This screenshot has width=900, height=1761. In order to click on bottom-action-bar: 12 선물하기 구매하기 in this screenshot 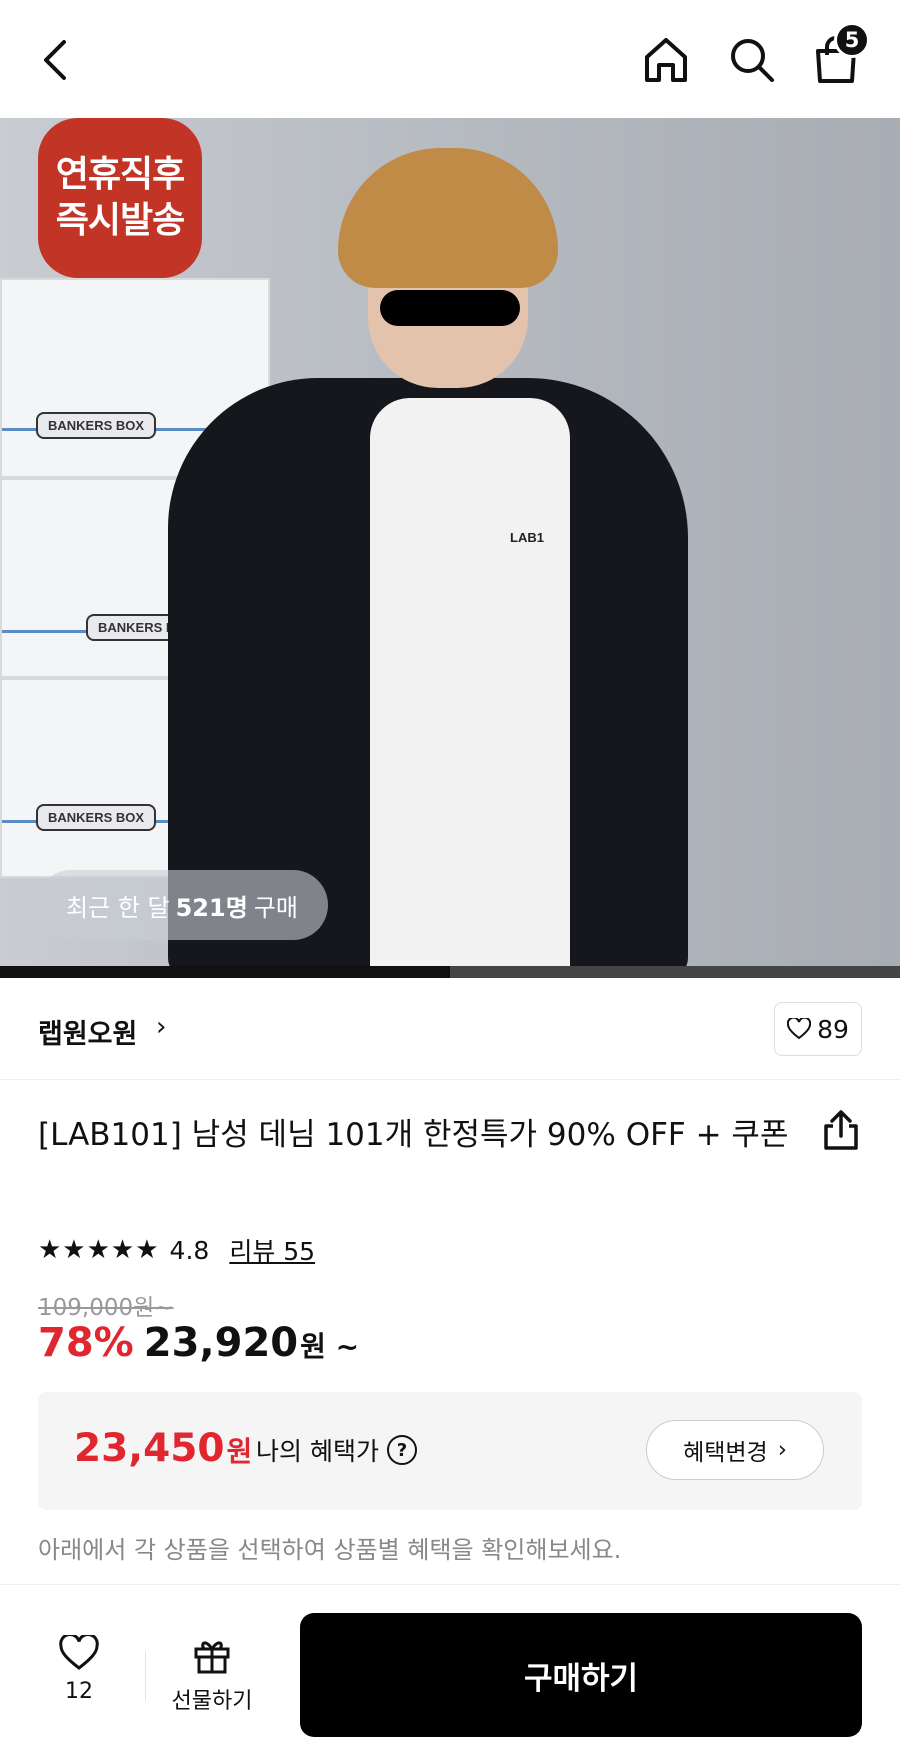, I will do `click(450, 1672)`.